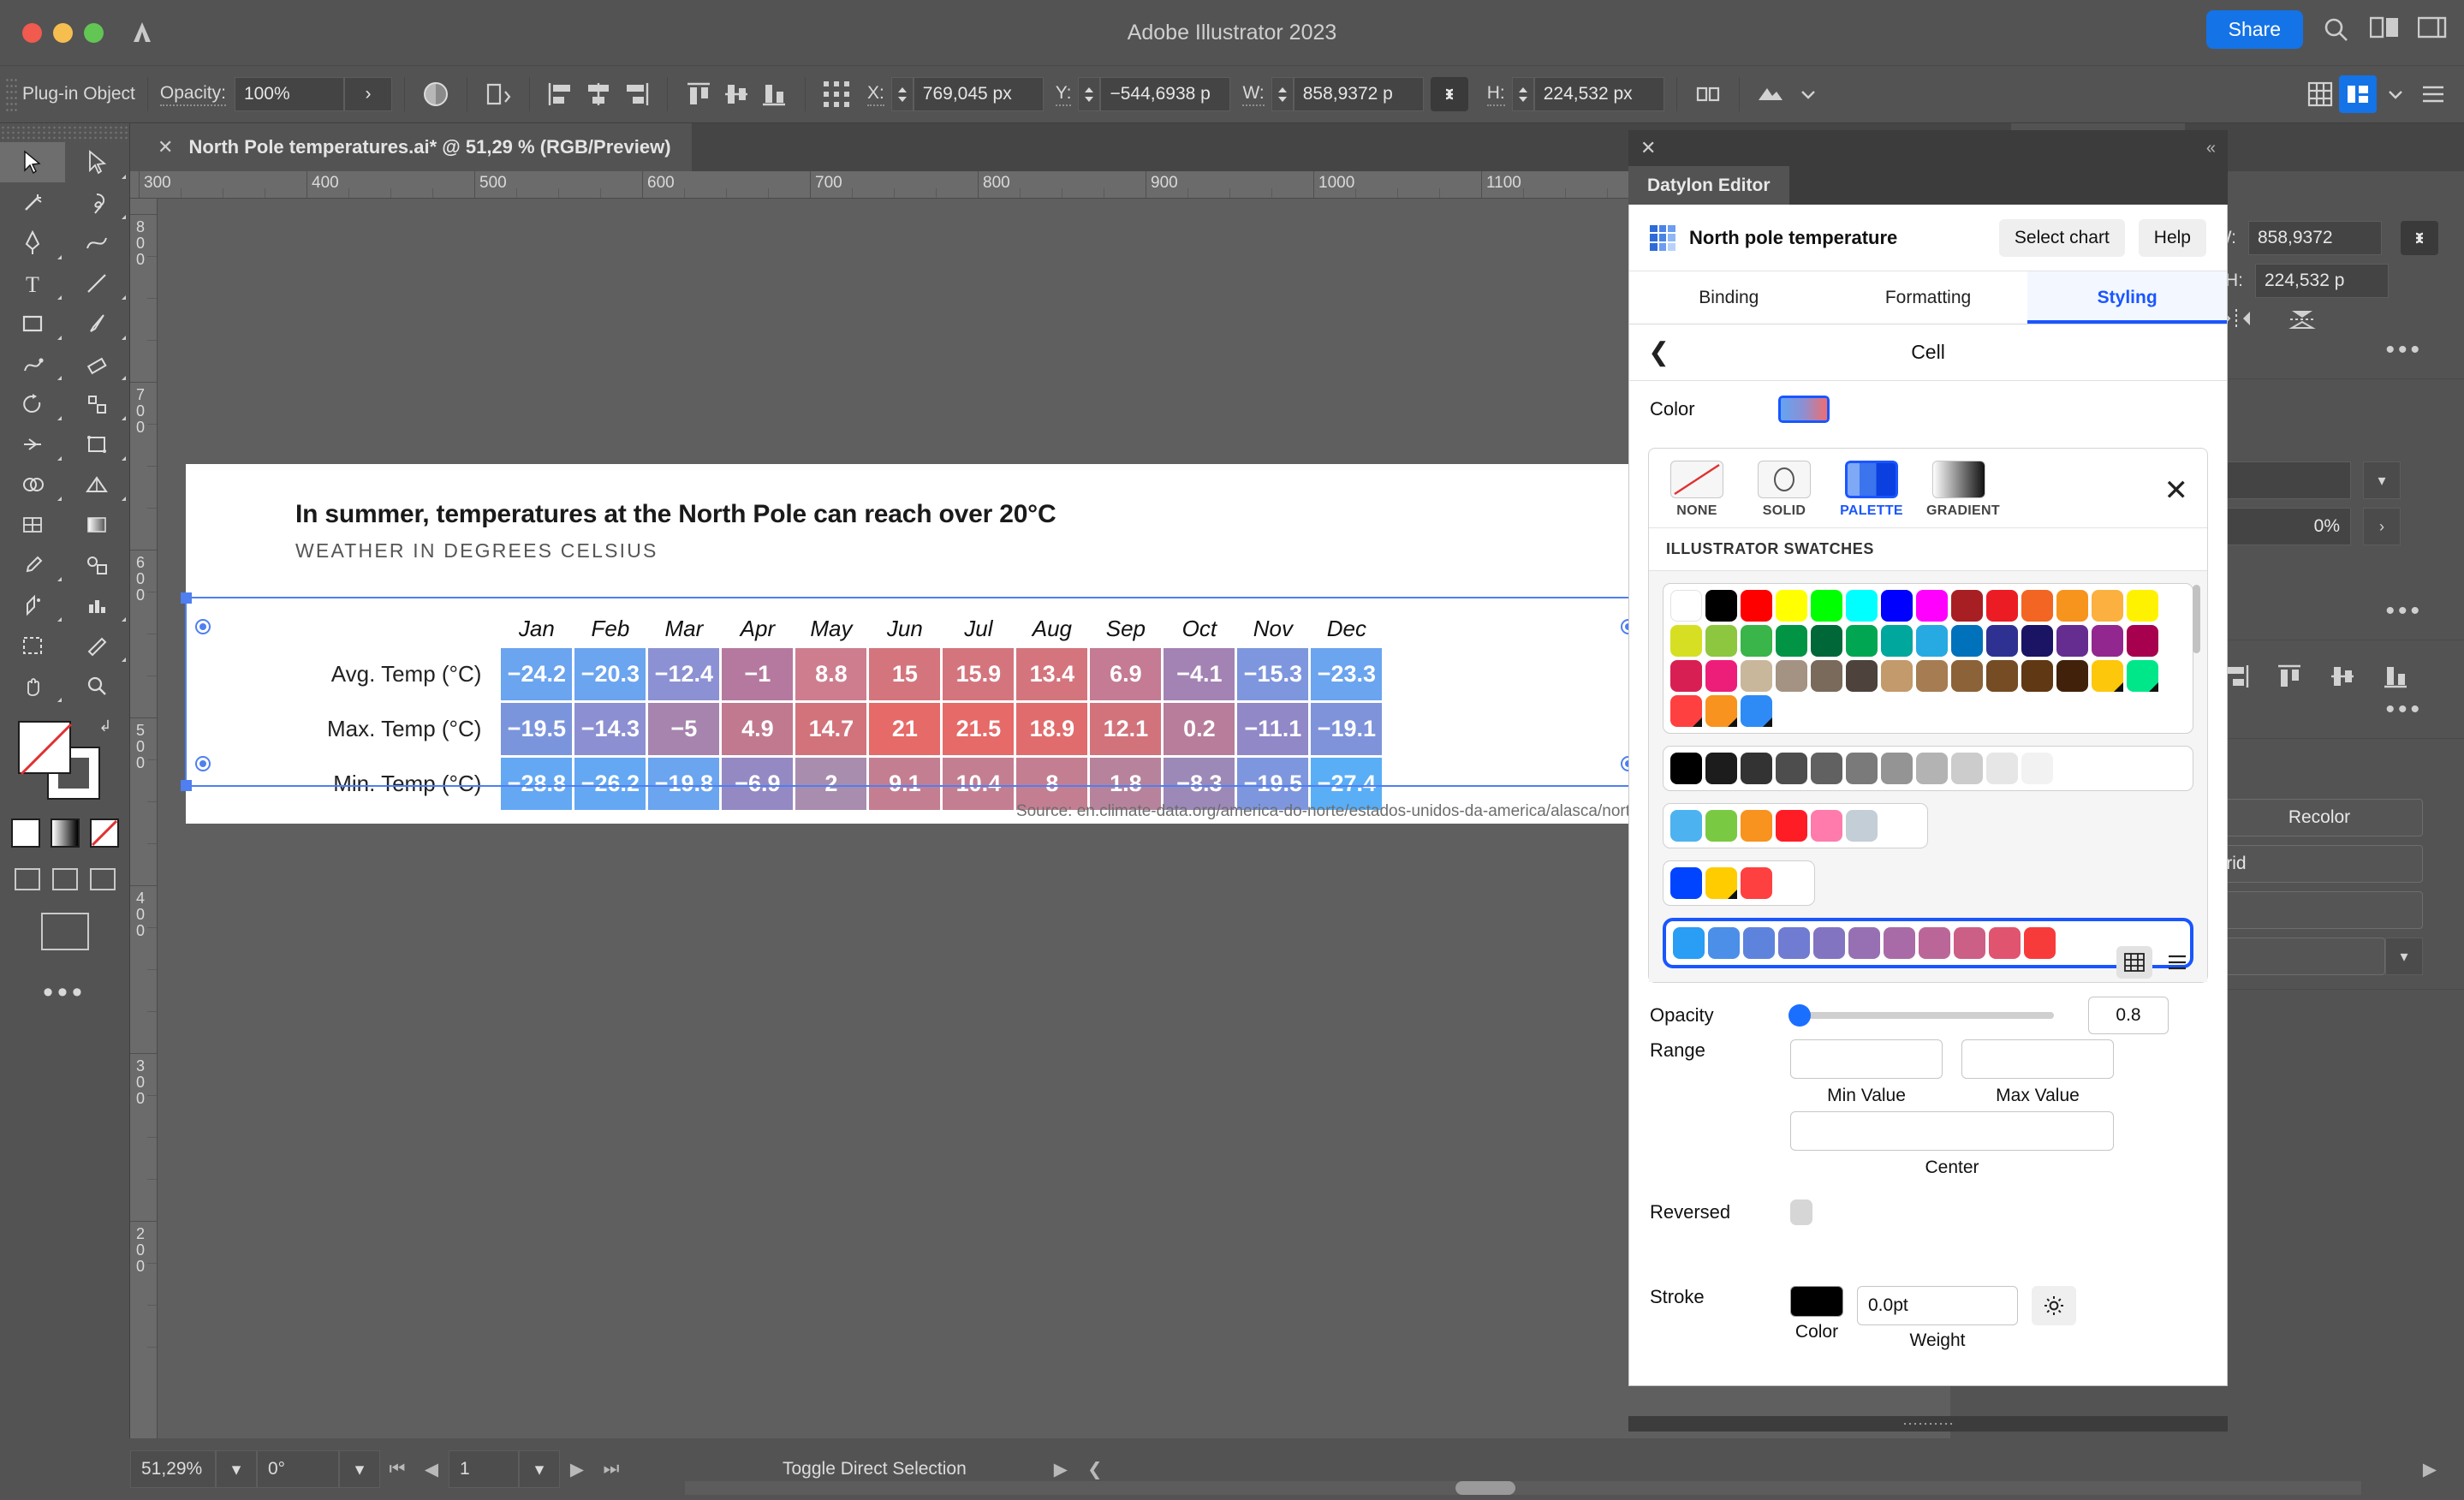  I want to click on fill-swatch, so click(44, 748).